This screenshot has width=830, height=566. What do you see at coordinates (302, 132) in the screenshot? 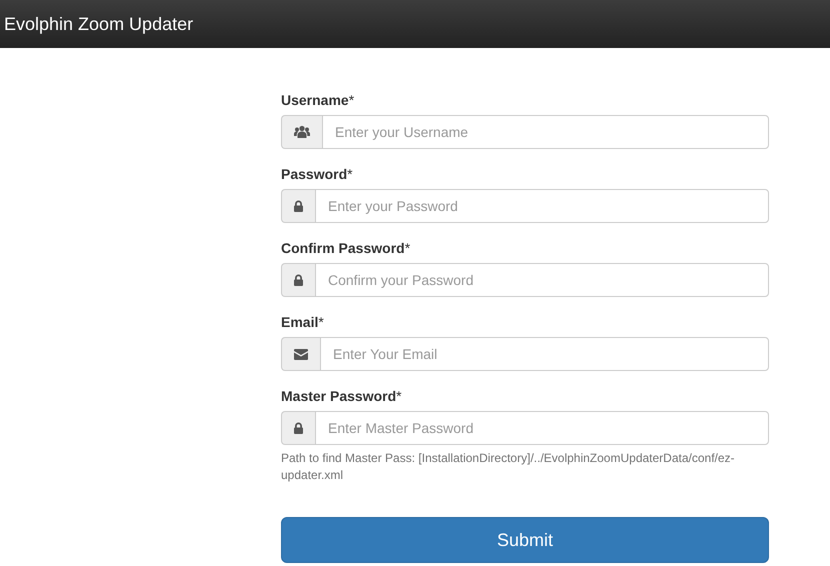
I see `users-icon` at bounding box center [302, 132].